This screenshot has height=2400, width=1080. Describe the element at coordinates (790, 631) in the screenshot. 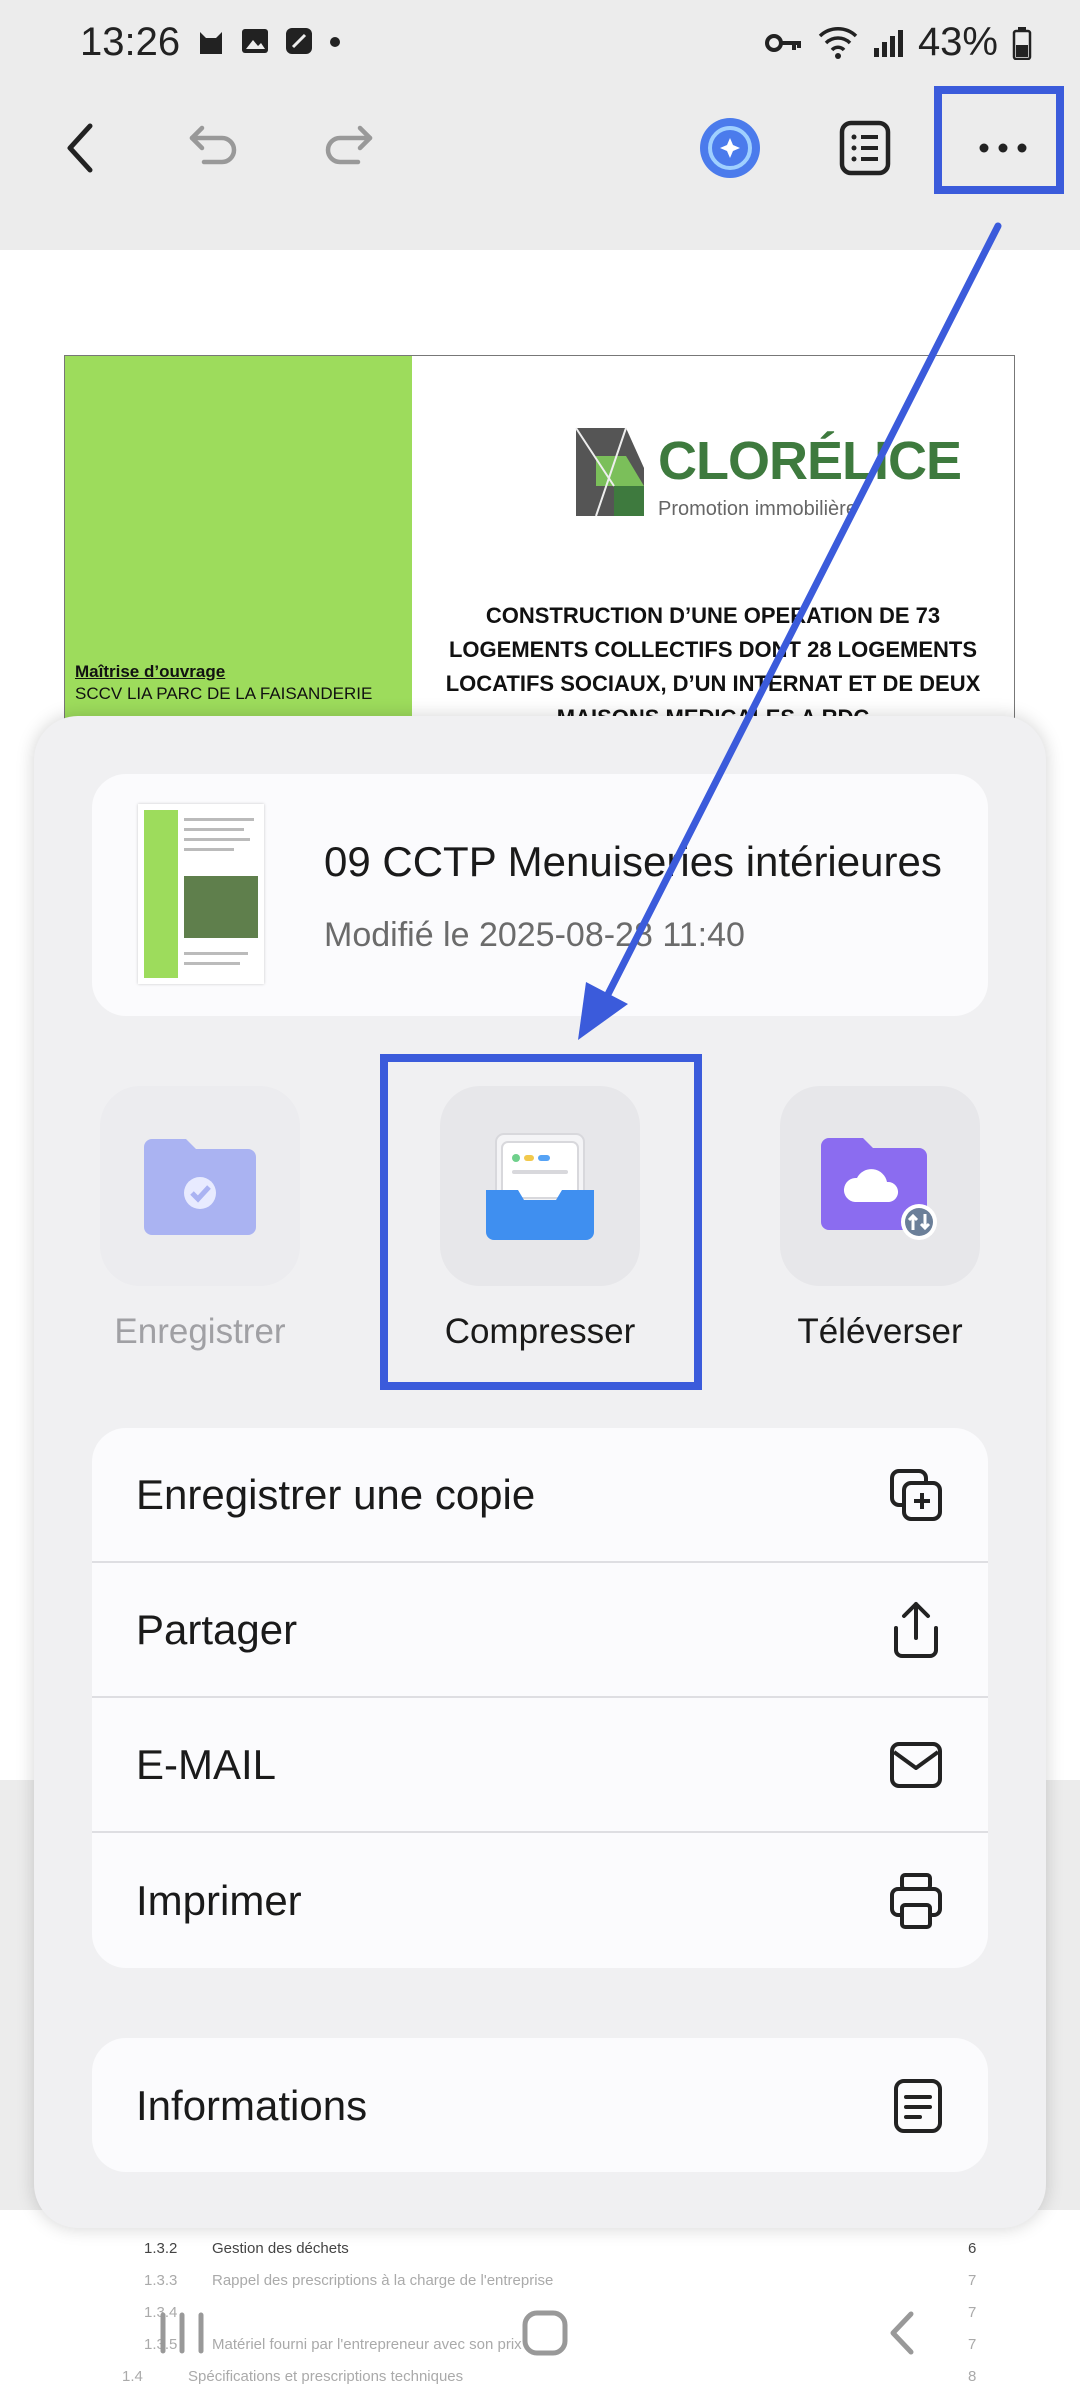

I see `annotation-arrow` at that location.